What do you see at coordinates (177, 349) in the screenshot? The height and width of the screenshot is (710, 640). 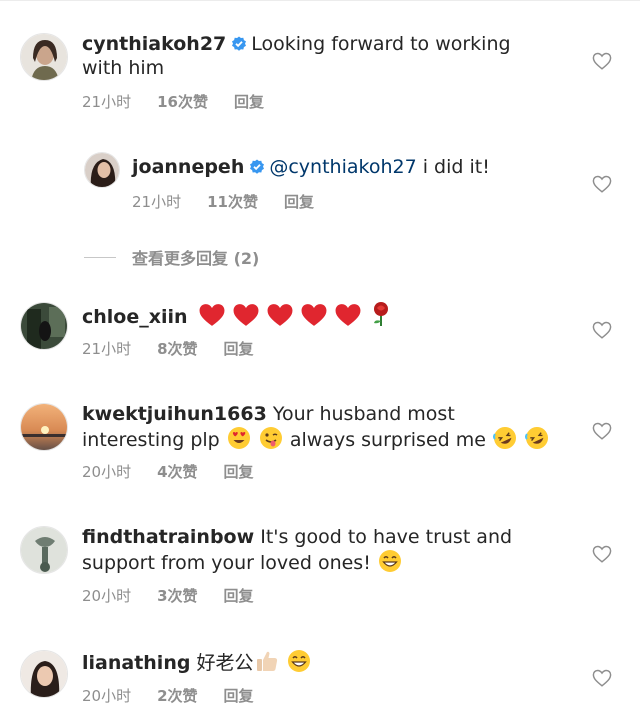 I see `likes-count: 8次赞` at bounding box center [177, 349].